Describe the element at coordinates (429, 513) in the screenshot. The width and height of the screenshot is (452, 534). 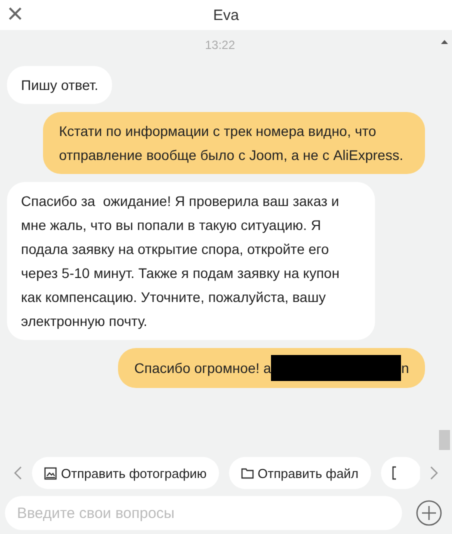
I see `add-icon` at that location.